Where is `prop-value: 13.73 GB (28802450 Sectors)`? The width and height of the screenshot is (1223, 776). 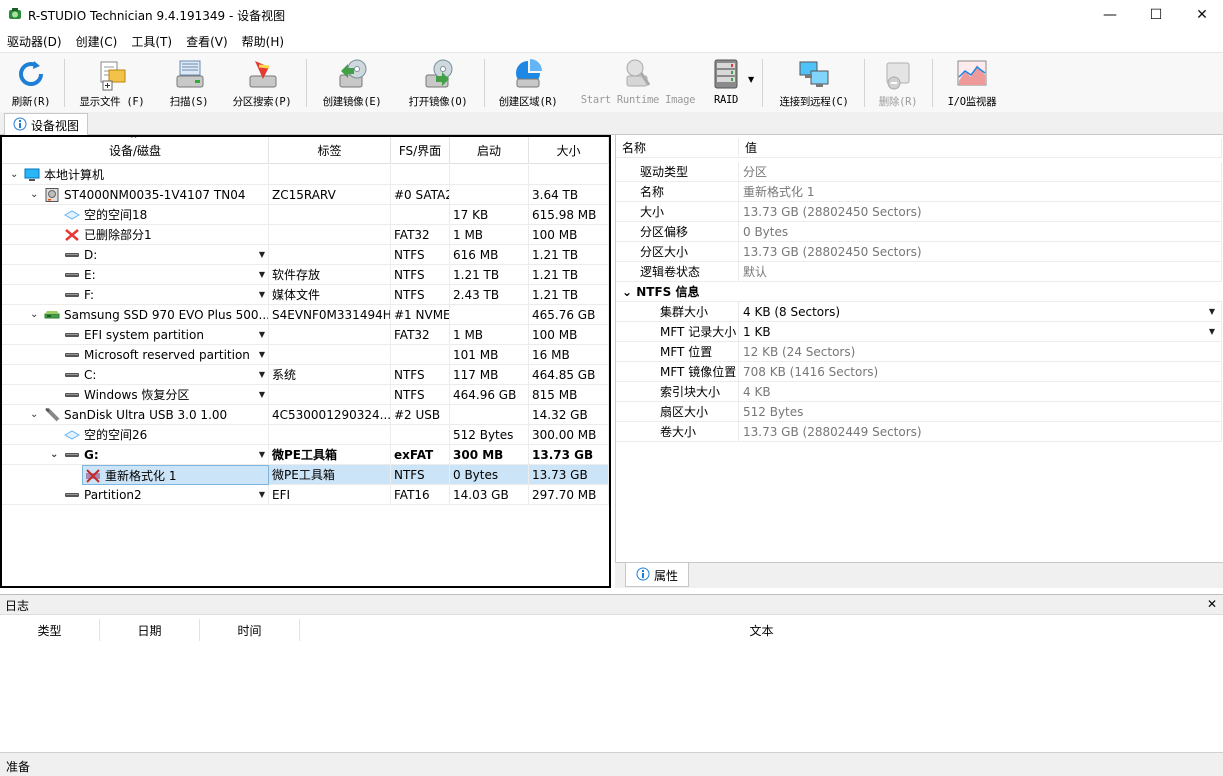 prop-value: 13.73 GB (28802450 Sectors) is located at coordinates (980, 252).